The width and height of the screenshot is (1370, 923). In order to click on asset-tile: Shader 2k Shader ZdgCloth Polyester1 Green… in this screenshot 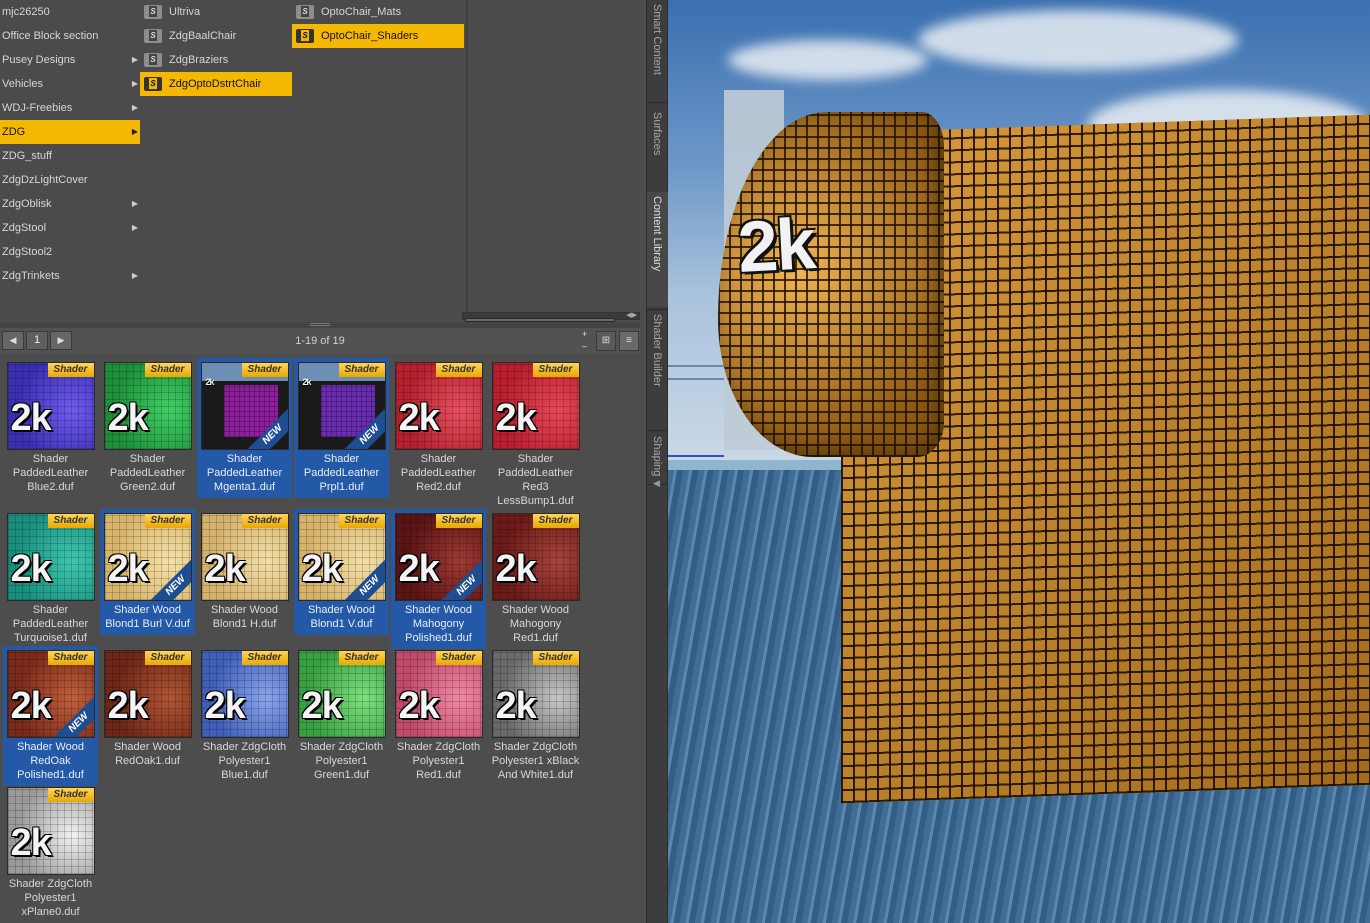, I will do `click(341, 716)`.